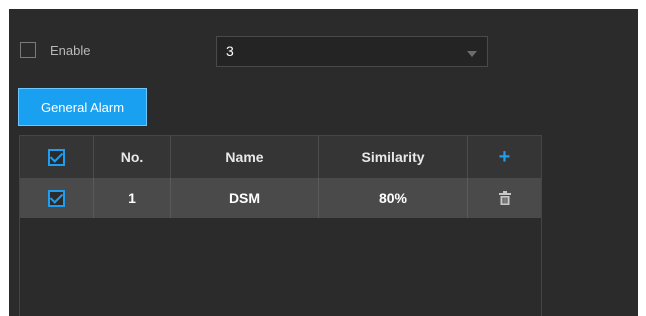 This screenshot has height=316, width=646. I want to click on enable-row: Enable, so click(55, 50).